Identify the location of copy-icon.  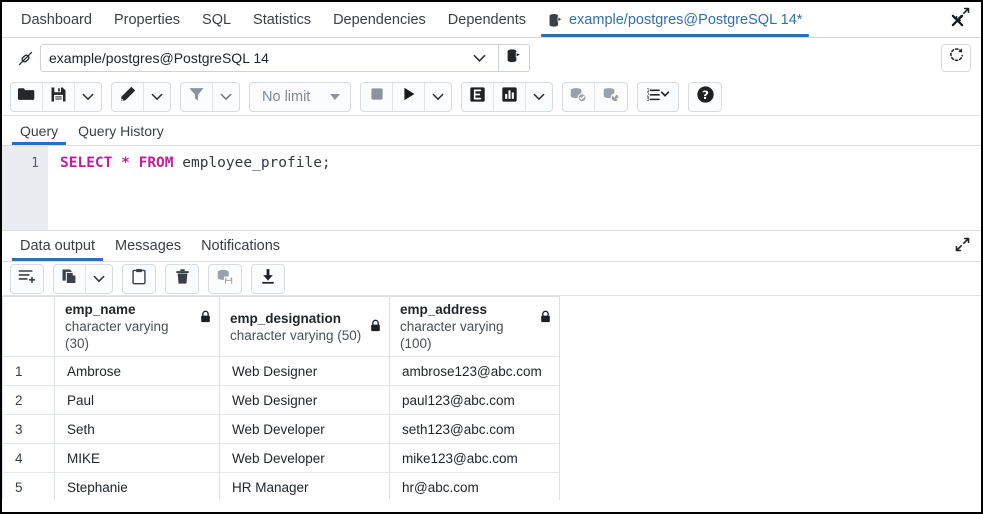
(69, 279).